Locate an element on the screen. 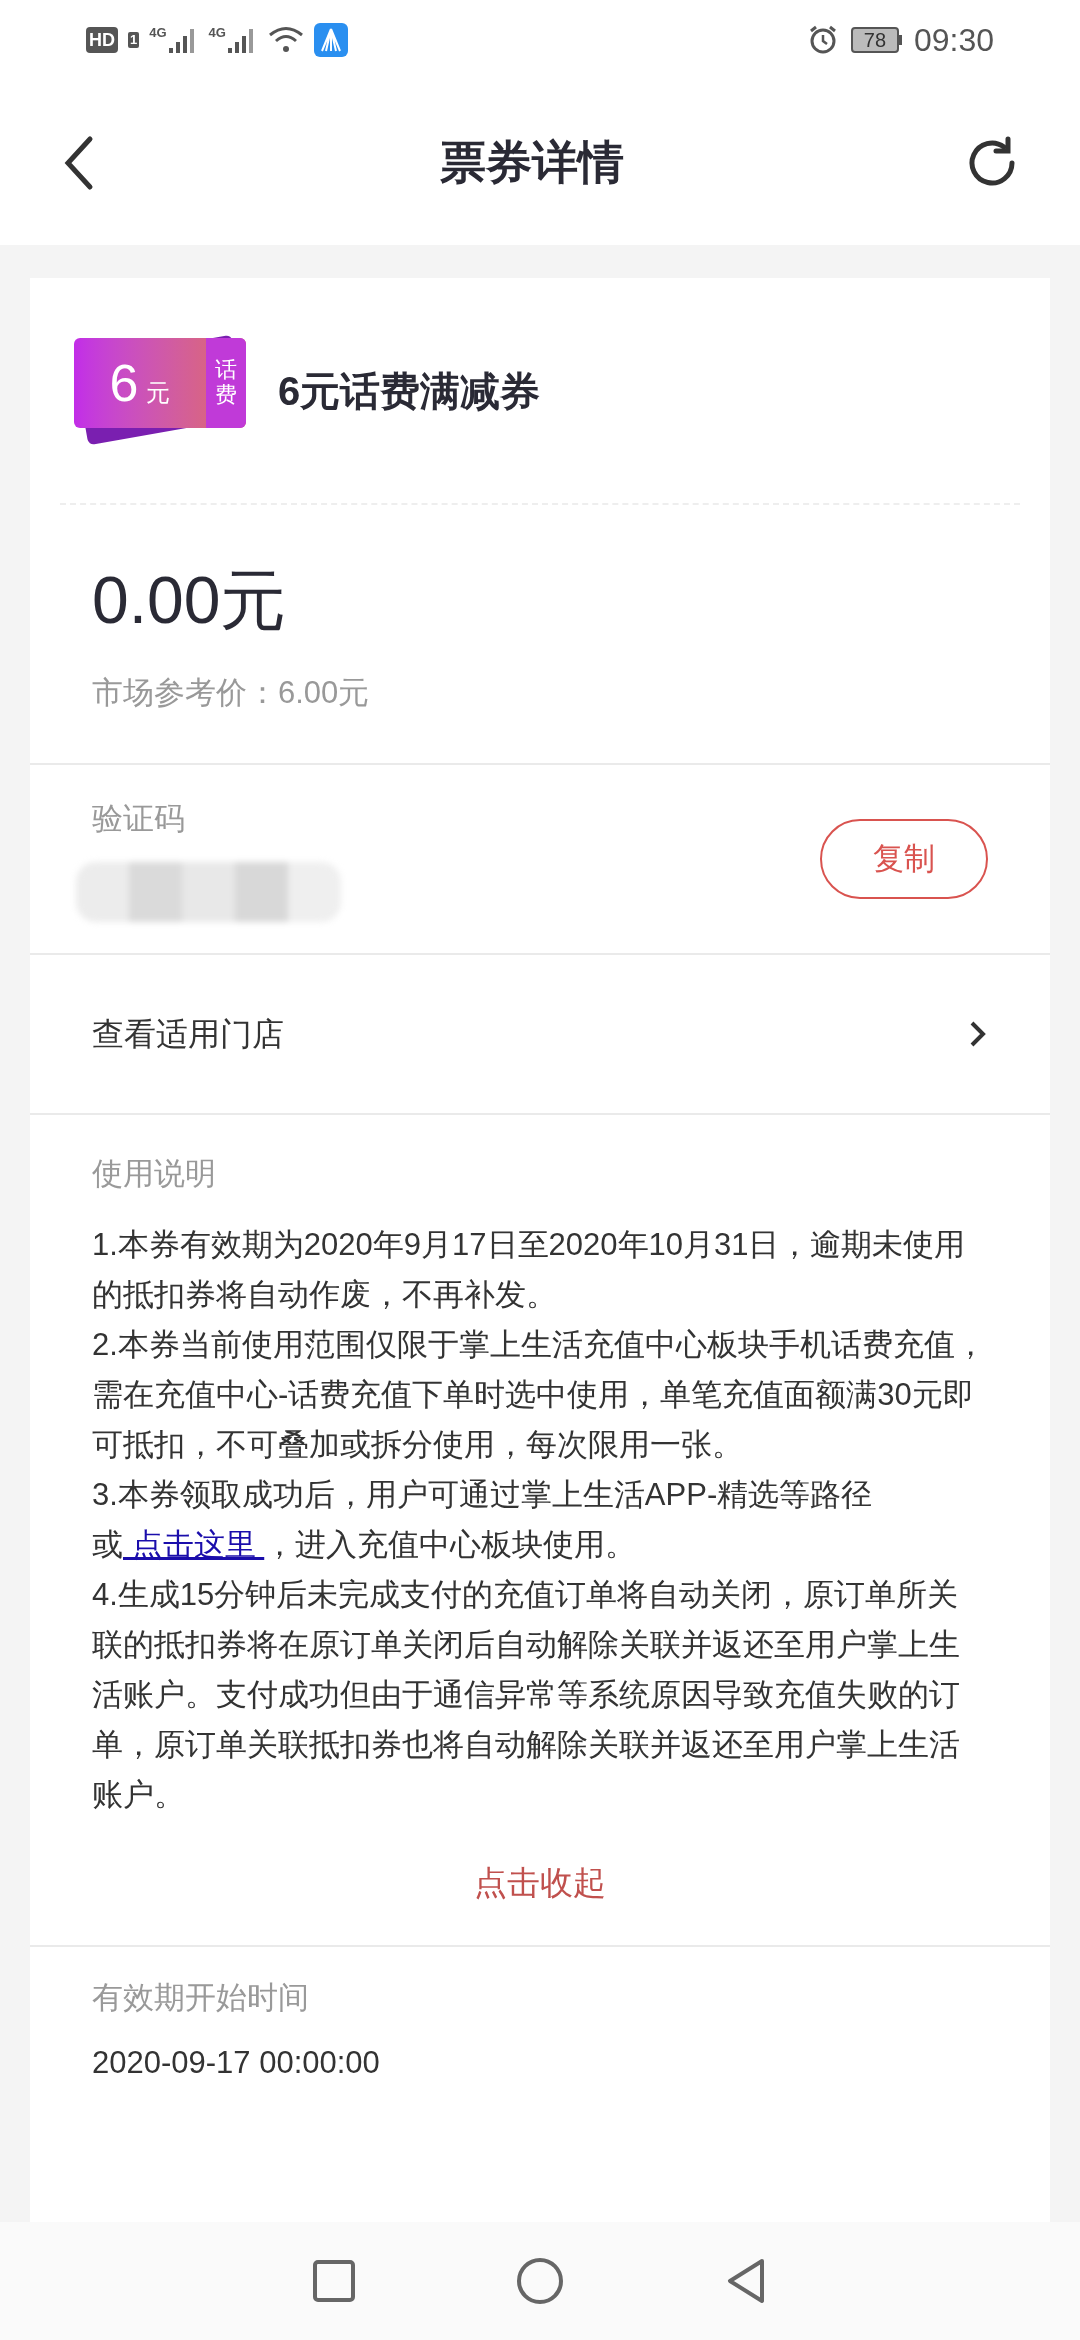  instruction-paragraph: 1.本券有效期为2020年9月17日至2020年10月31日，逾期未使用的抵扣券将自动作废，不再补发。 is located at coordinates (529, 1269).